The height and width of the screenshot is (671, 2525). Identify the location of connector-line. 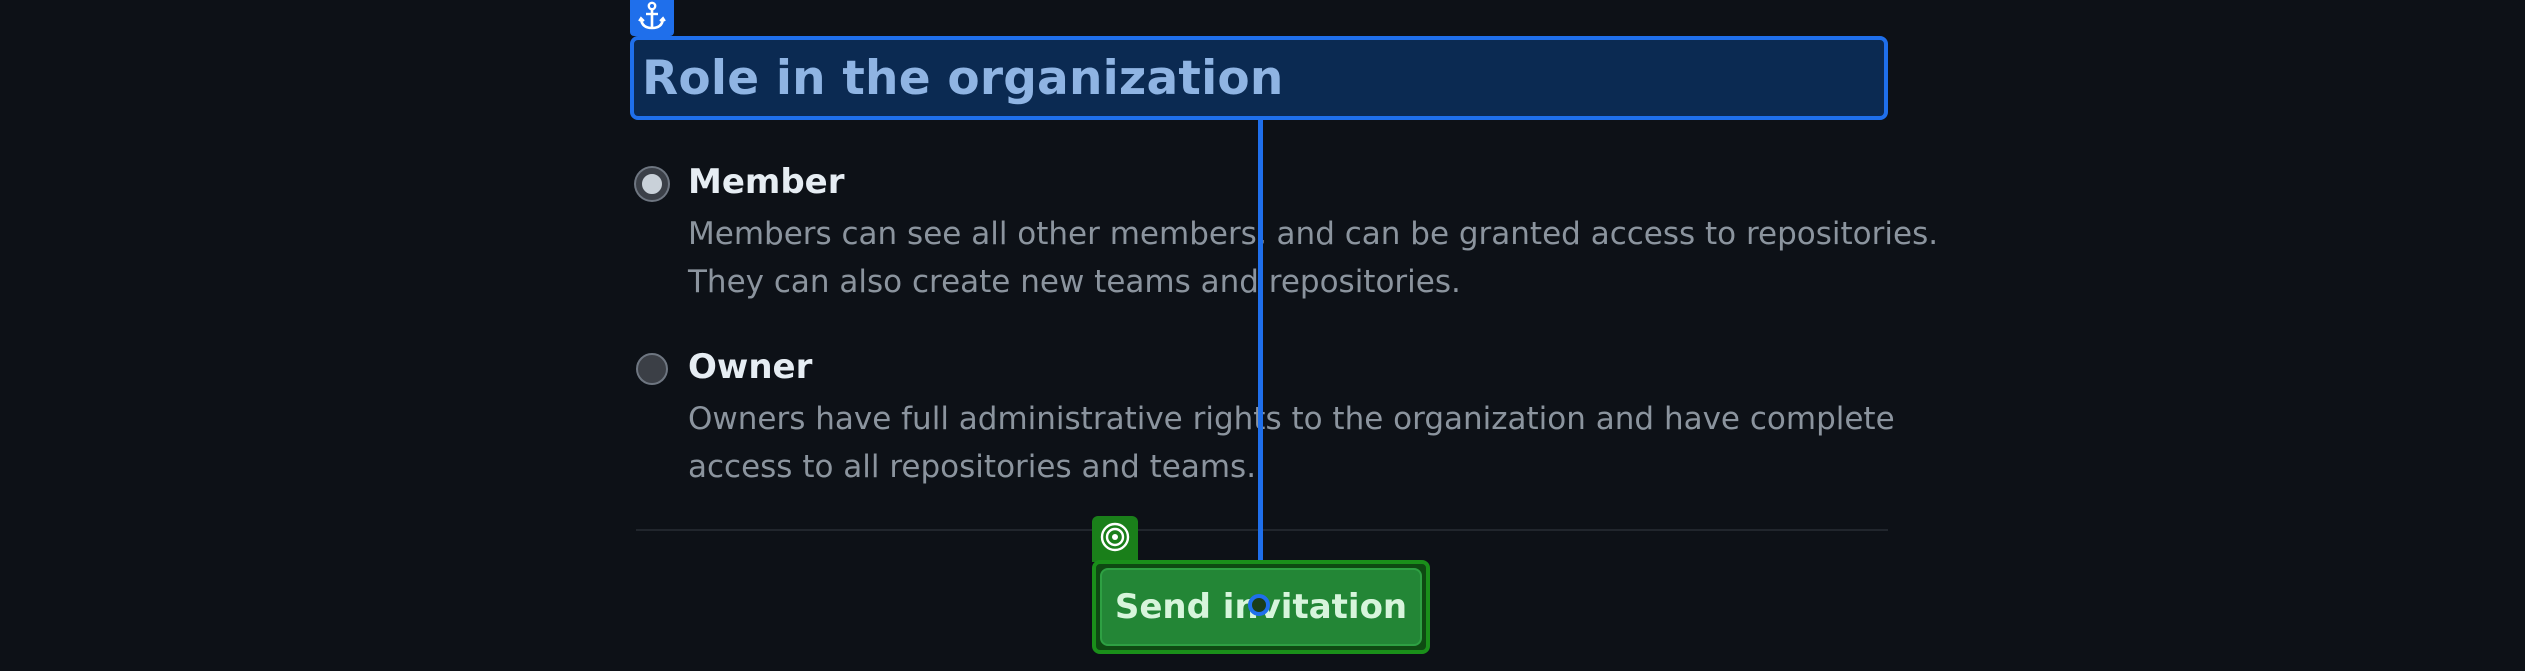
(1260, 363).